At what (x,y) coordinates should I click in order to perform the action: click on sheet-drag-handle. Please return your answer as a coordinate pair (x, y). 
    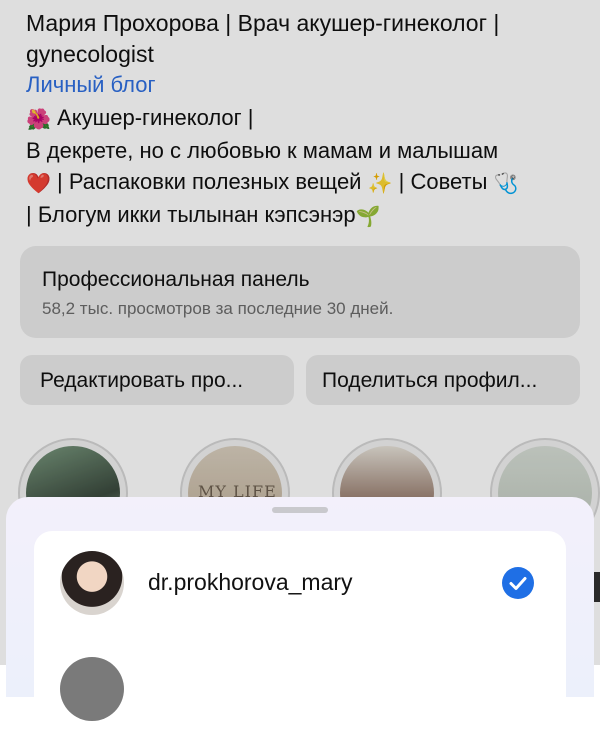
    Looking at the image, I should click on (300, 510).